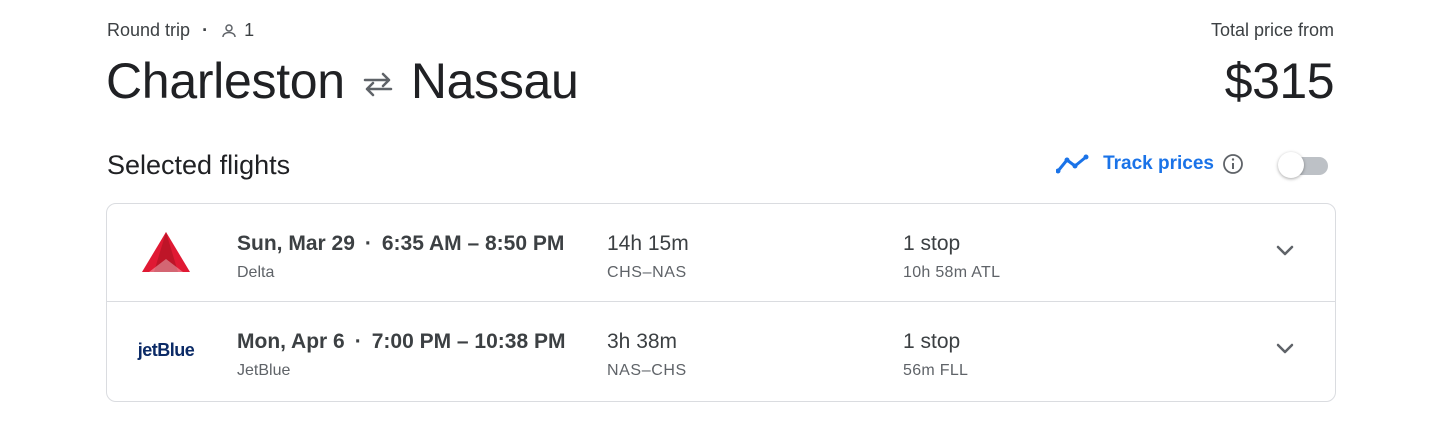  What do you see at coordinates (249, 30) in the screenshot?
I see `passenger-count: 1` at bounding box center [249, 30].